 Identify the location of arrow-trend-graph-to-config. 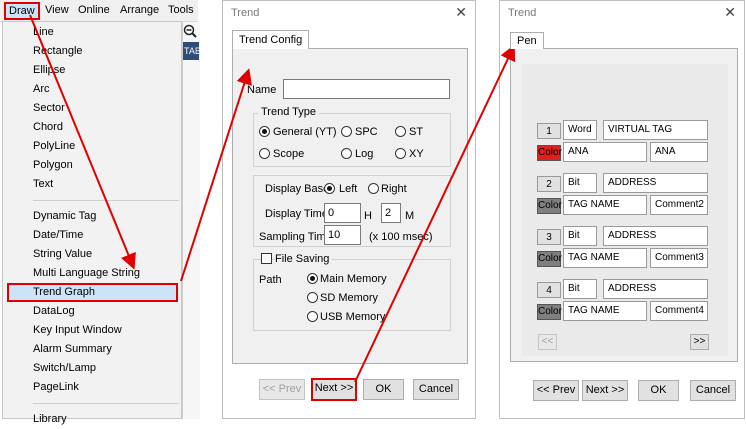
(216, 175).